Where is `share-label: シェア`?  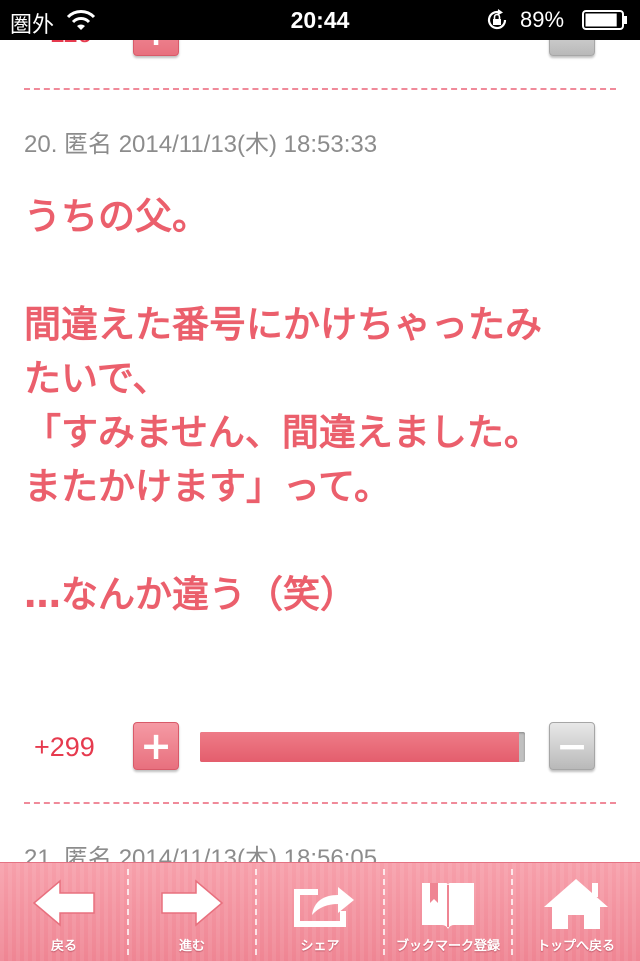
share-label: シェア is located at coordinates (320, 946).